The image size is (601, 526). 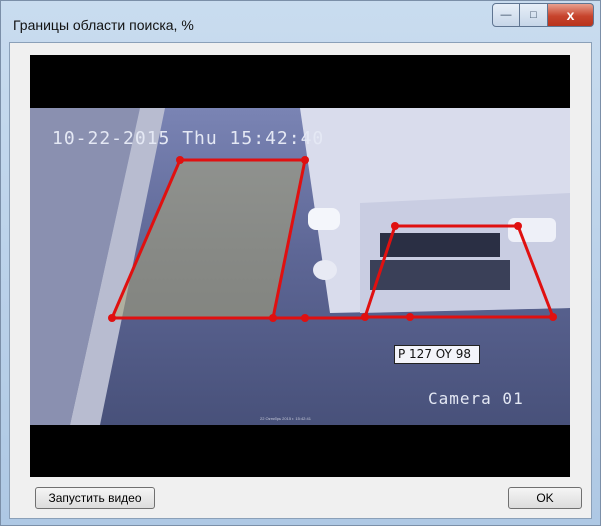 I want to click on search-zone-left, so click(x=208, y=239).